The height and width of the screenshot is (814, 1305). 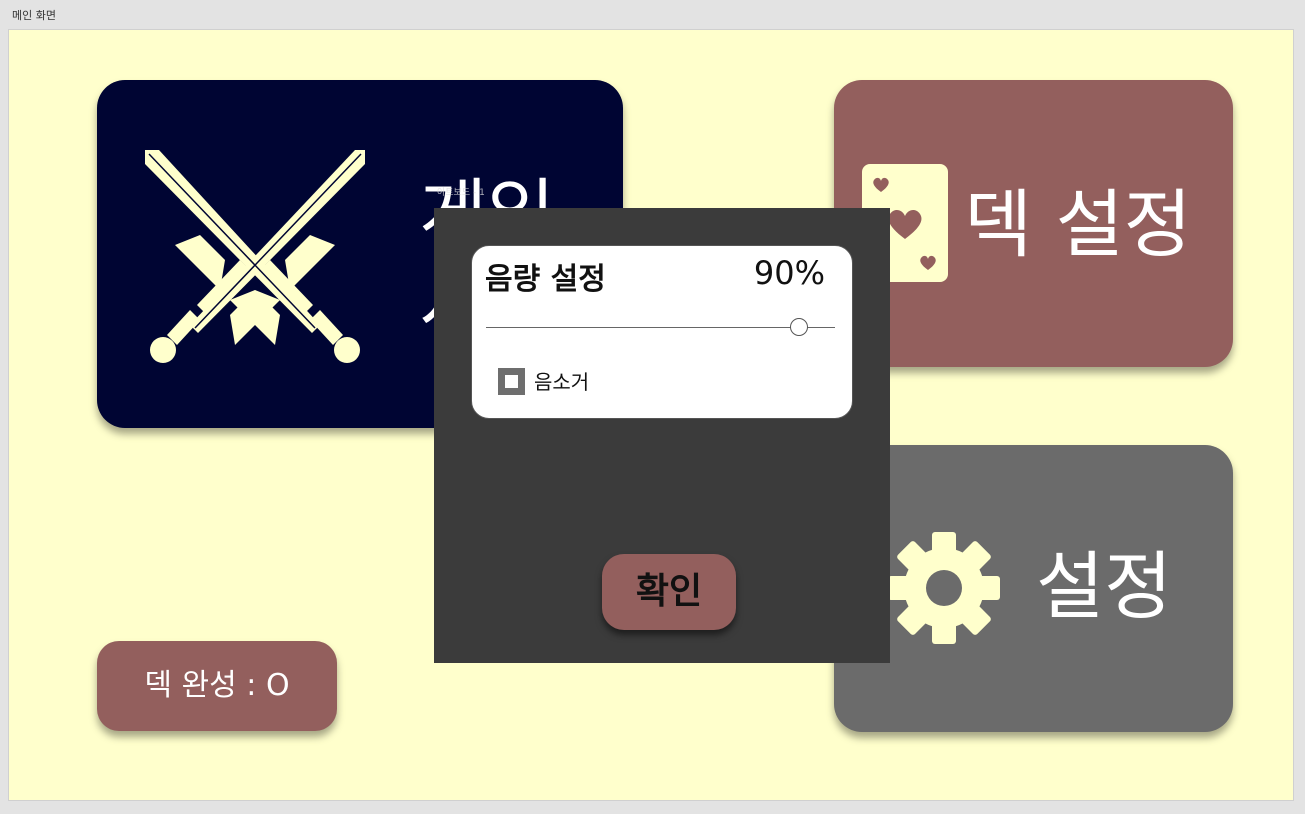 I want to click on window-title: 메인 화면, so click(x=34, y=15).